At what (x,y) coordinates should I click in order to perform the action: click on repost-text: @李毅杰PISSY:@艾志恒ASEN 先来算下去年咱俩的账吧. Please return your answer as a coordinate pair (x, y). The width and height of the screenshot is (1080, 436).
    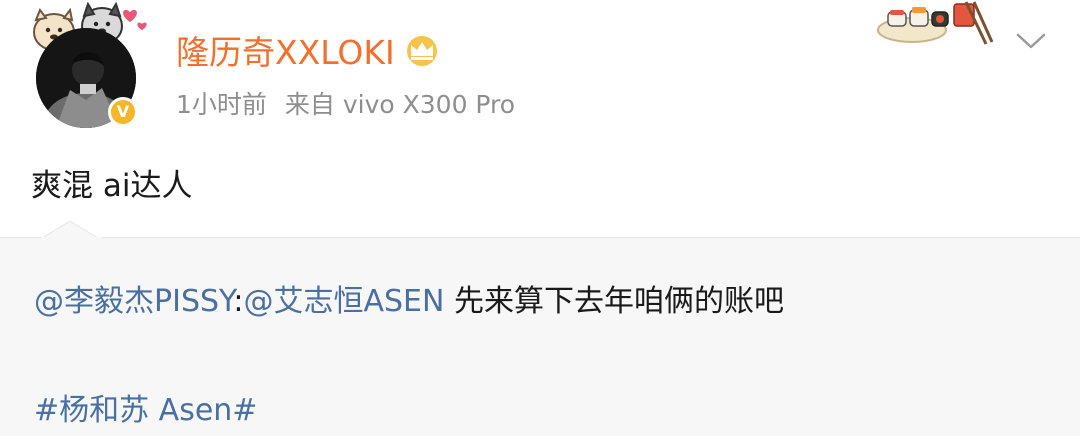
    Looking at the image, I should click on (409, 298).